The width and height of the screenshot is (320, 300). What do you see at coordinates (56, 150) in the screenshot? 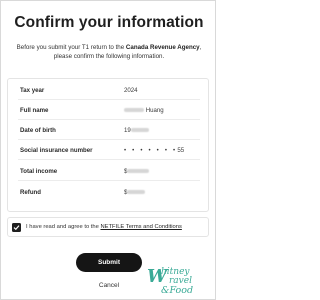
I see `sin-label: Social insurance number` at bounding box center [56, 150].